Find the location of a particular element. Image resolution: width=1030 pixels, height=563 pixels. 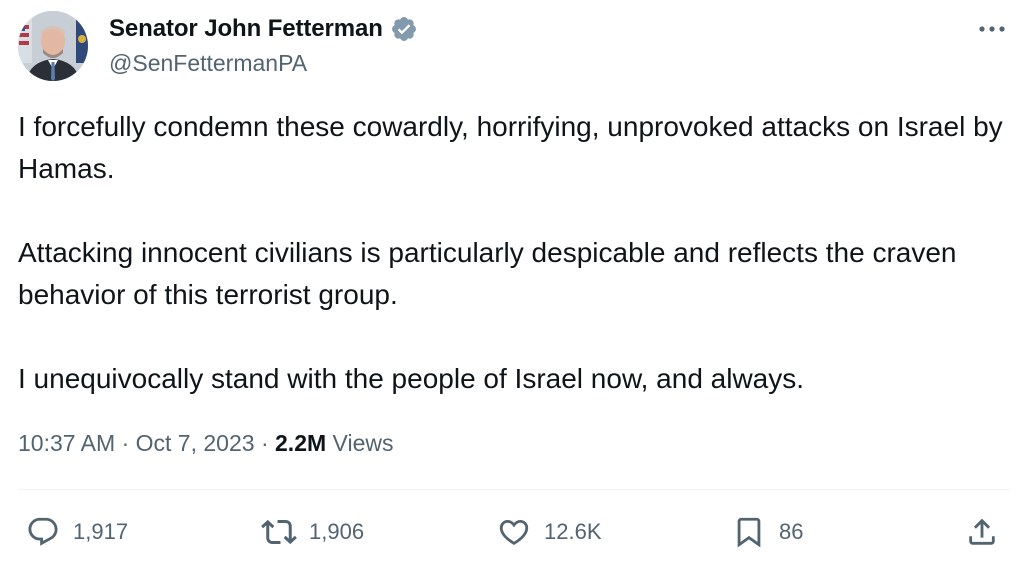

more-dots-icon is located at coordinates (992, 29).